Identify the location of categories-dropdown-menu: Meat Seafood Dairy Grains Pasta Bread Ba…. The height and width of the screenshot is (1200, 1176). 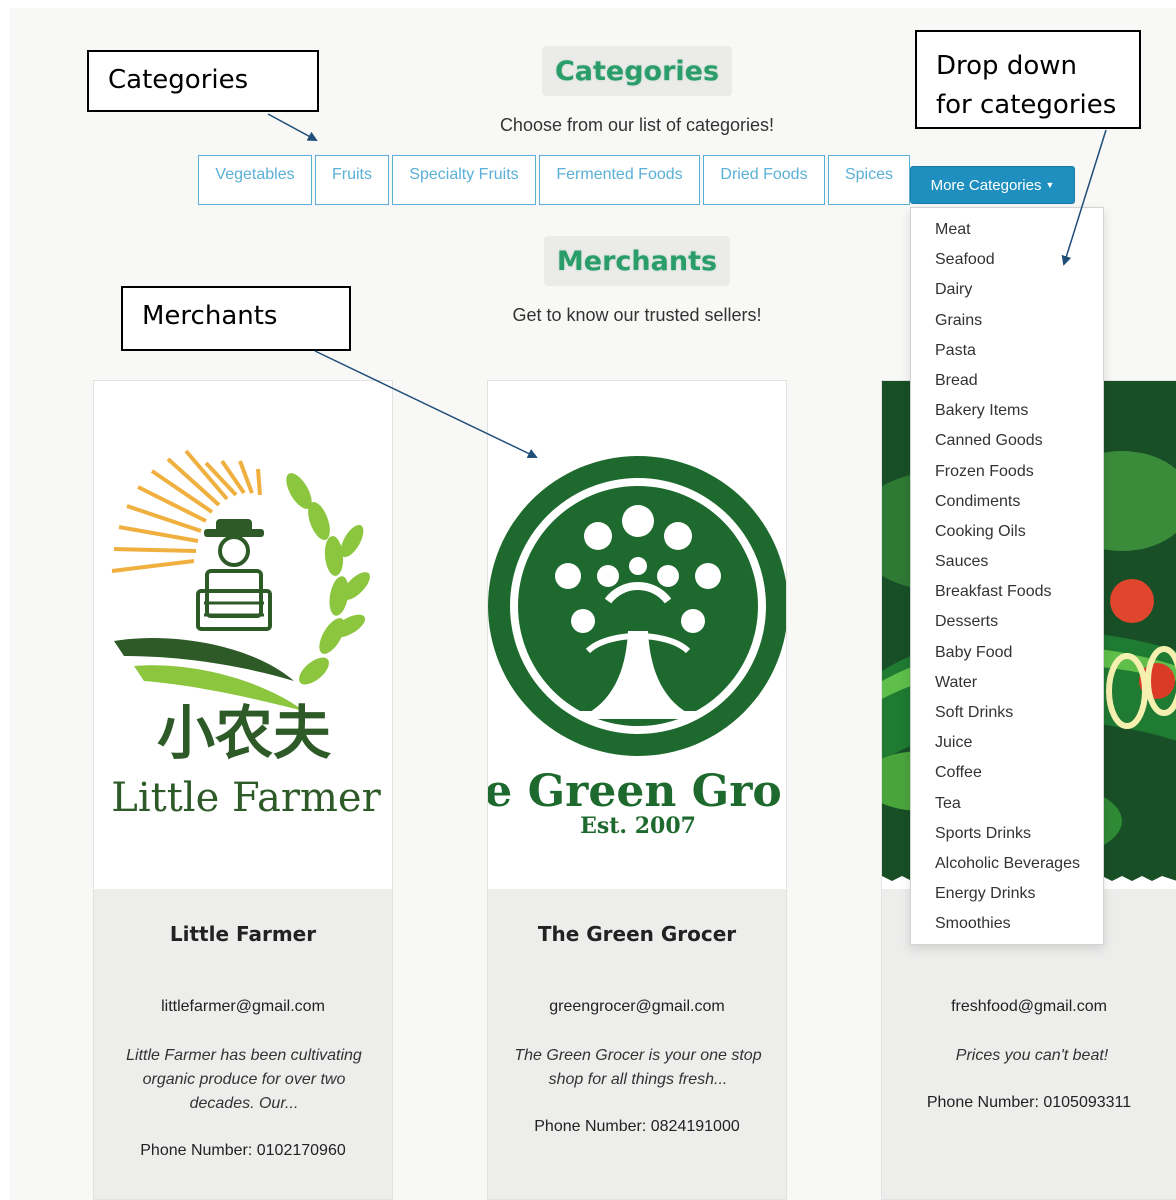
(1007, 576).